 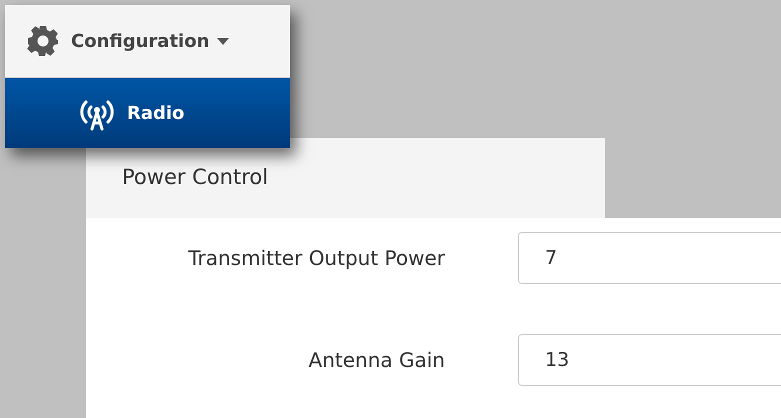 I want to click on field-label: Transmitter Output Power, so click(x=316, y=258).